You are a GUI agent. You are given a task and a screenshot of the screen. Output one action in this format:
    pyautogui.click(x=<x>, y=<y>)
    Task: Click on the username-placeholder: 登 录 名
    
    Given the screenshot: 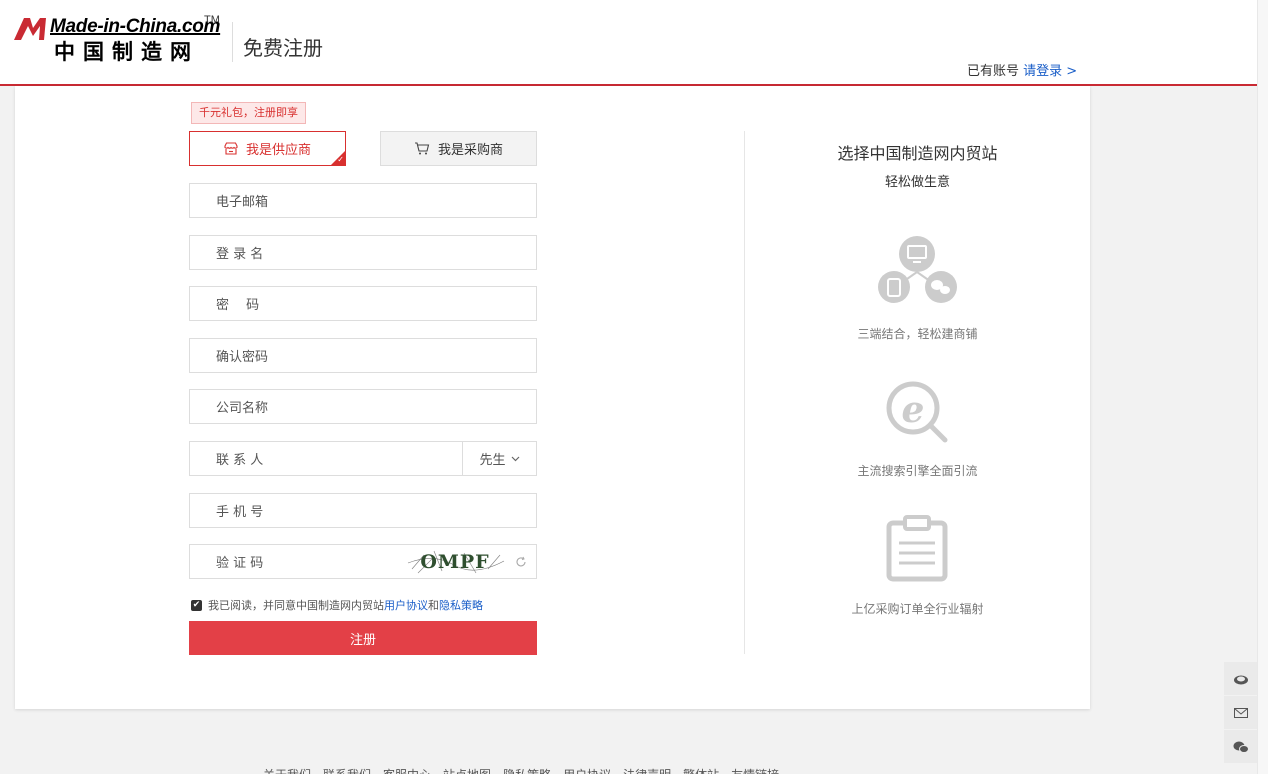 What is the action you would take?
    pyautogui.click(x=240, y=254)
    